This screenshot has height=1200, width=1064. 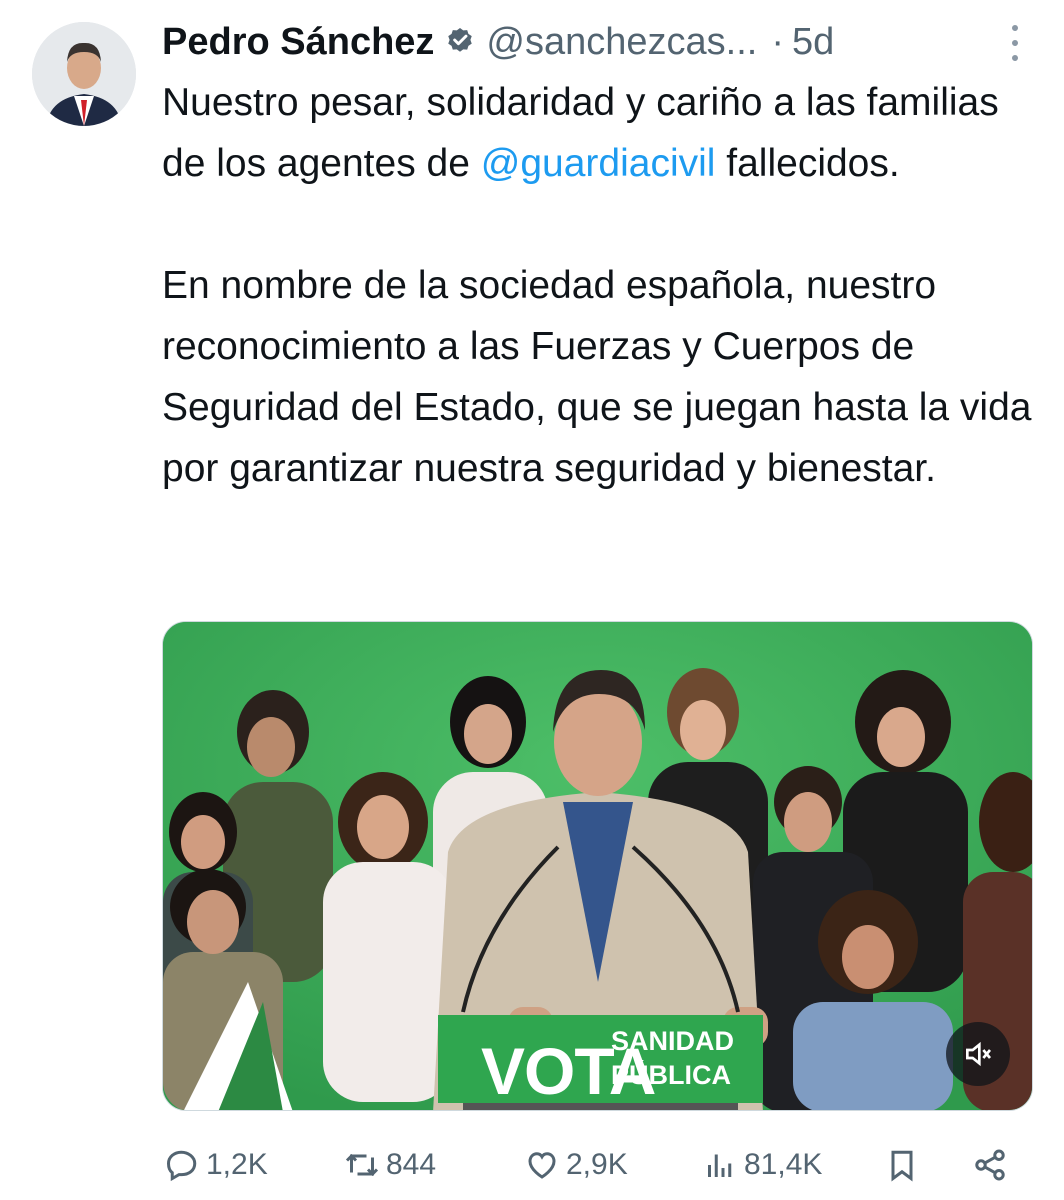 I want to click on bookmark-icon, so click(x=902, y=1166).